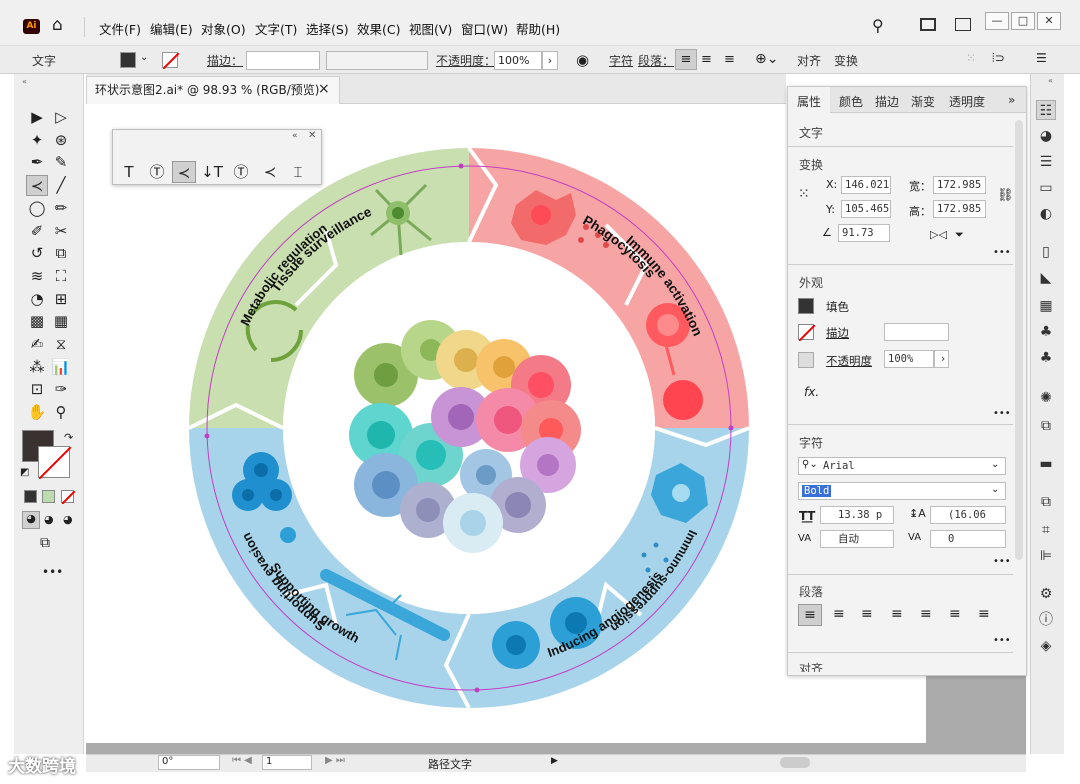 The width and height of the screenshot is (1080, 784). What do you see at coordinates (37, 162) in the screenshot?
I see `pen-tool-icon: ✒` at bounding box center [37, 162].